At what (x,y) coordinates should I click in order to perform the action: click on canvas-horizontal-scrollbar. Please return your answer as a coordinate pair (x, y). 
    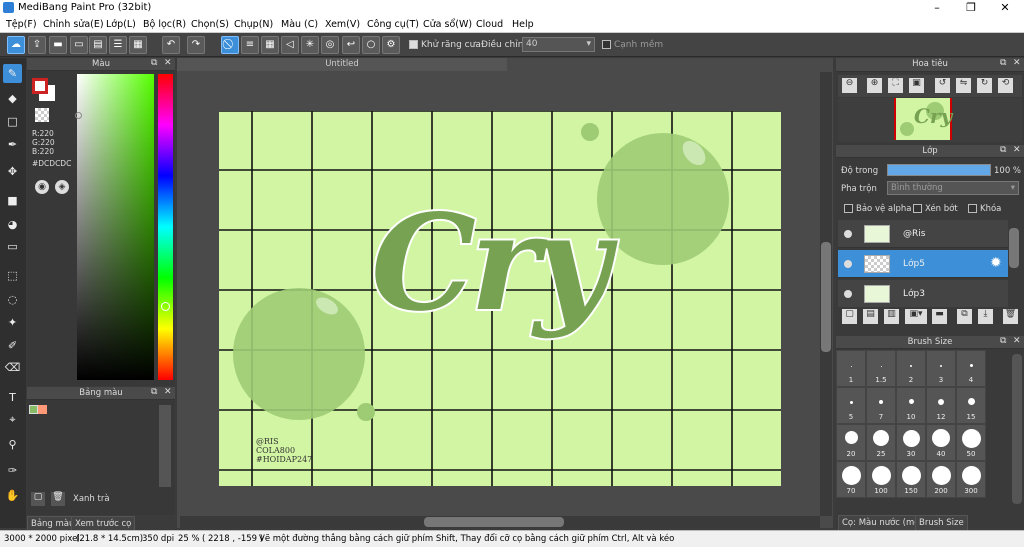
    Looking at the image, I should click on (500, 522).